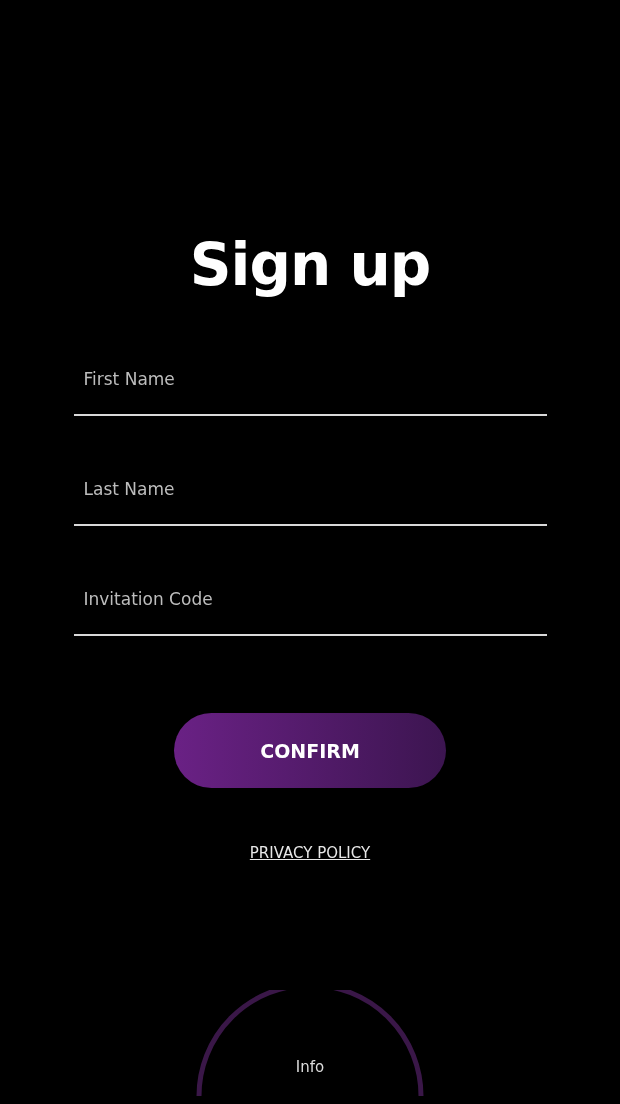 The height and width of the screenshot is (1104, 620). Describe the element at coordinates (310, 1043) in the screenshot. I see `info-button: Info` at that location.